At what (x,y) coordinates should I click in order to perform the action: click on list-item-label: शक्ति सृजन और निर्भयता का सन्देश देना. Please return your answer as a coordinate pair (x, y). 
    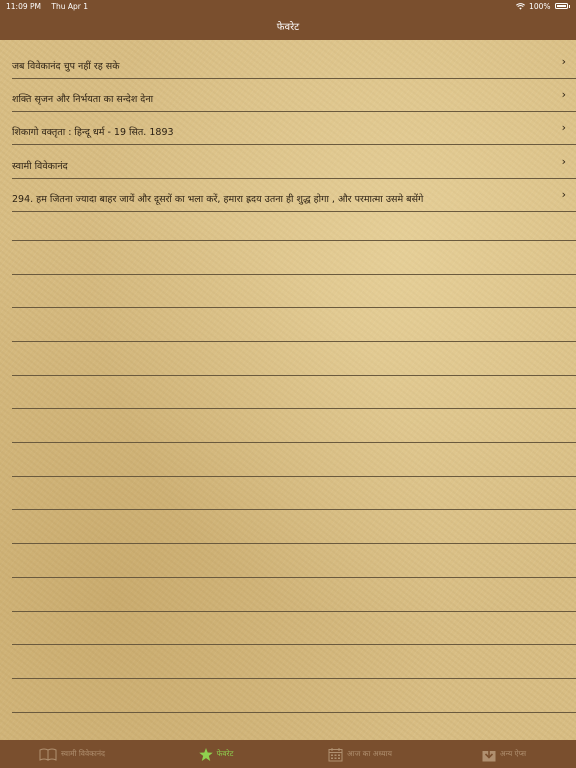
    Looking at the image, I should click on (83, 99).